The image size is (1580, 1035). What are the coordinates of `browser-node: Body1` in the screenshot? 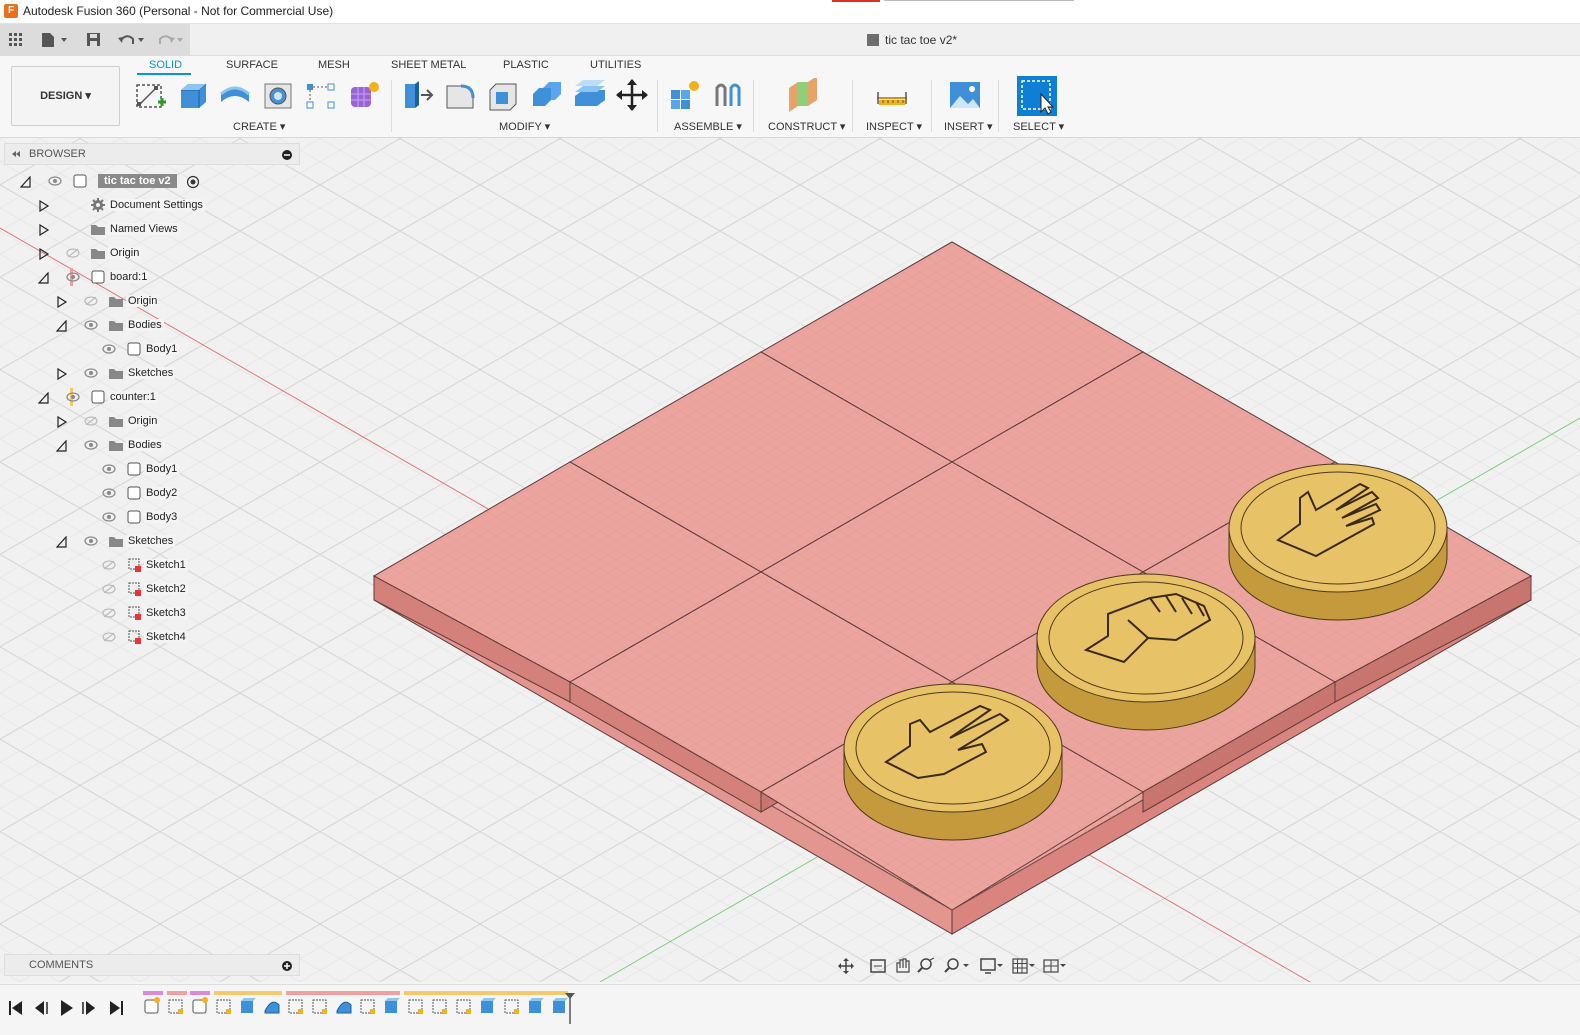 It's located at (150, 470).